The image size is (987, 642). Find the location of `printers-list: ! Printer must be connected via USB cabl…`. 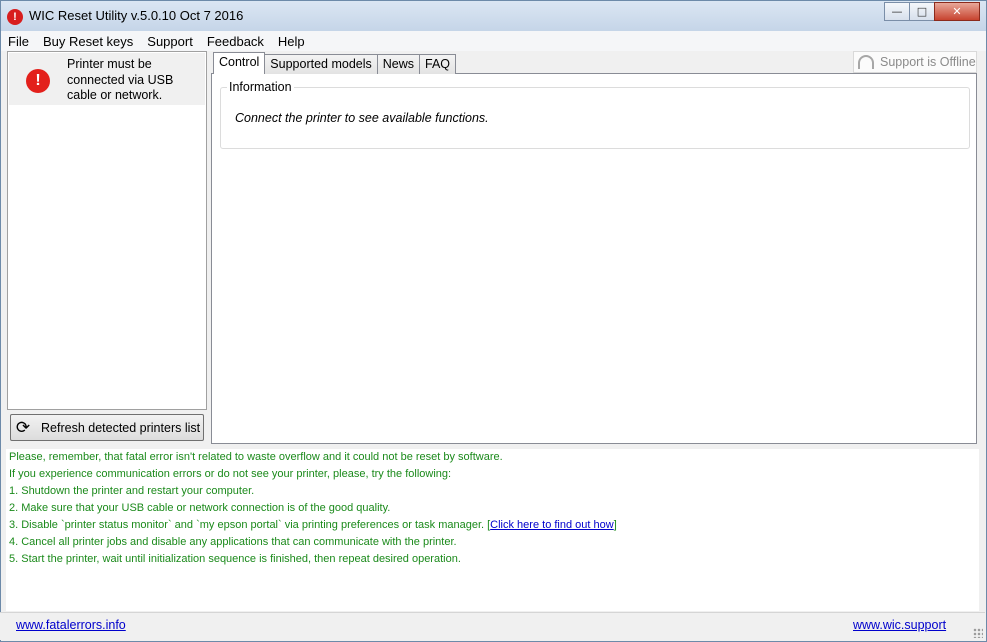

printers-list: ! Printer must be connected via USB cabl… is located at coordinates (107, 230).